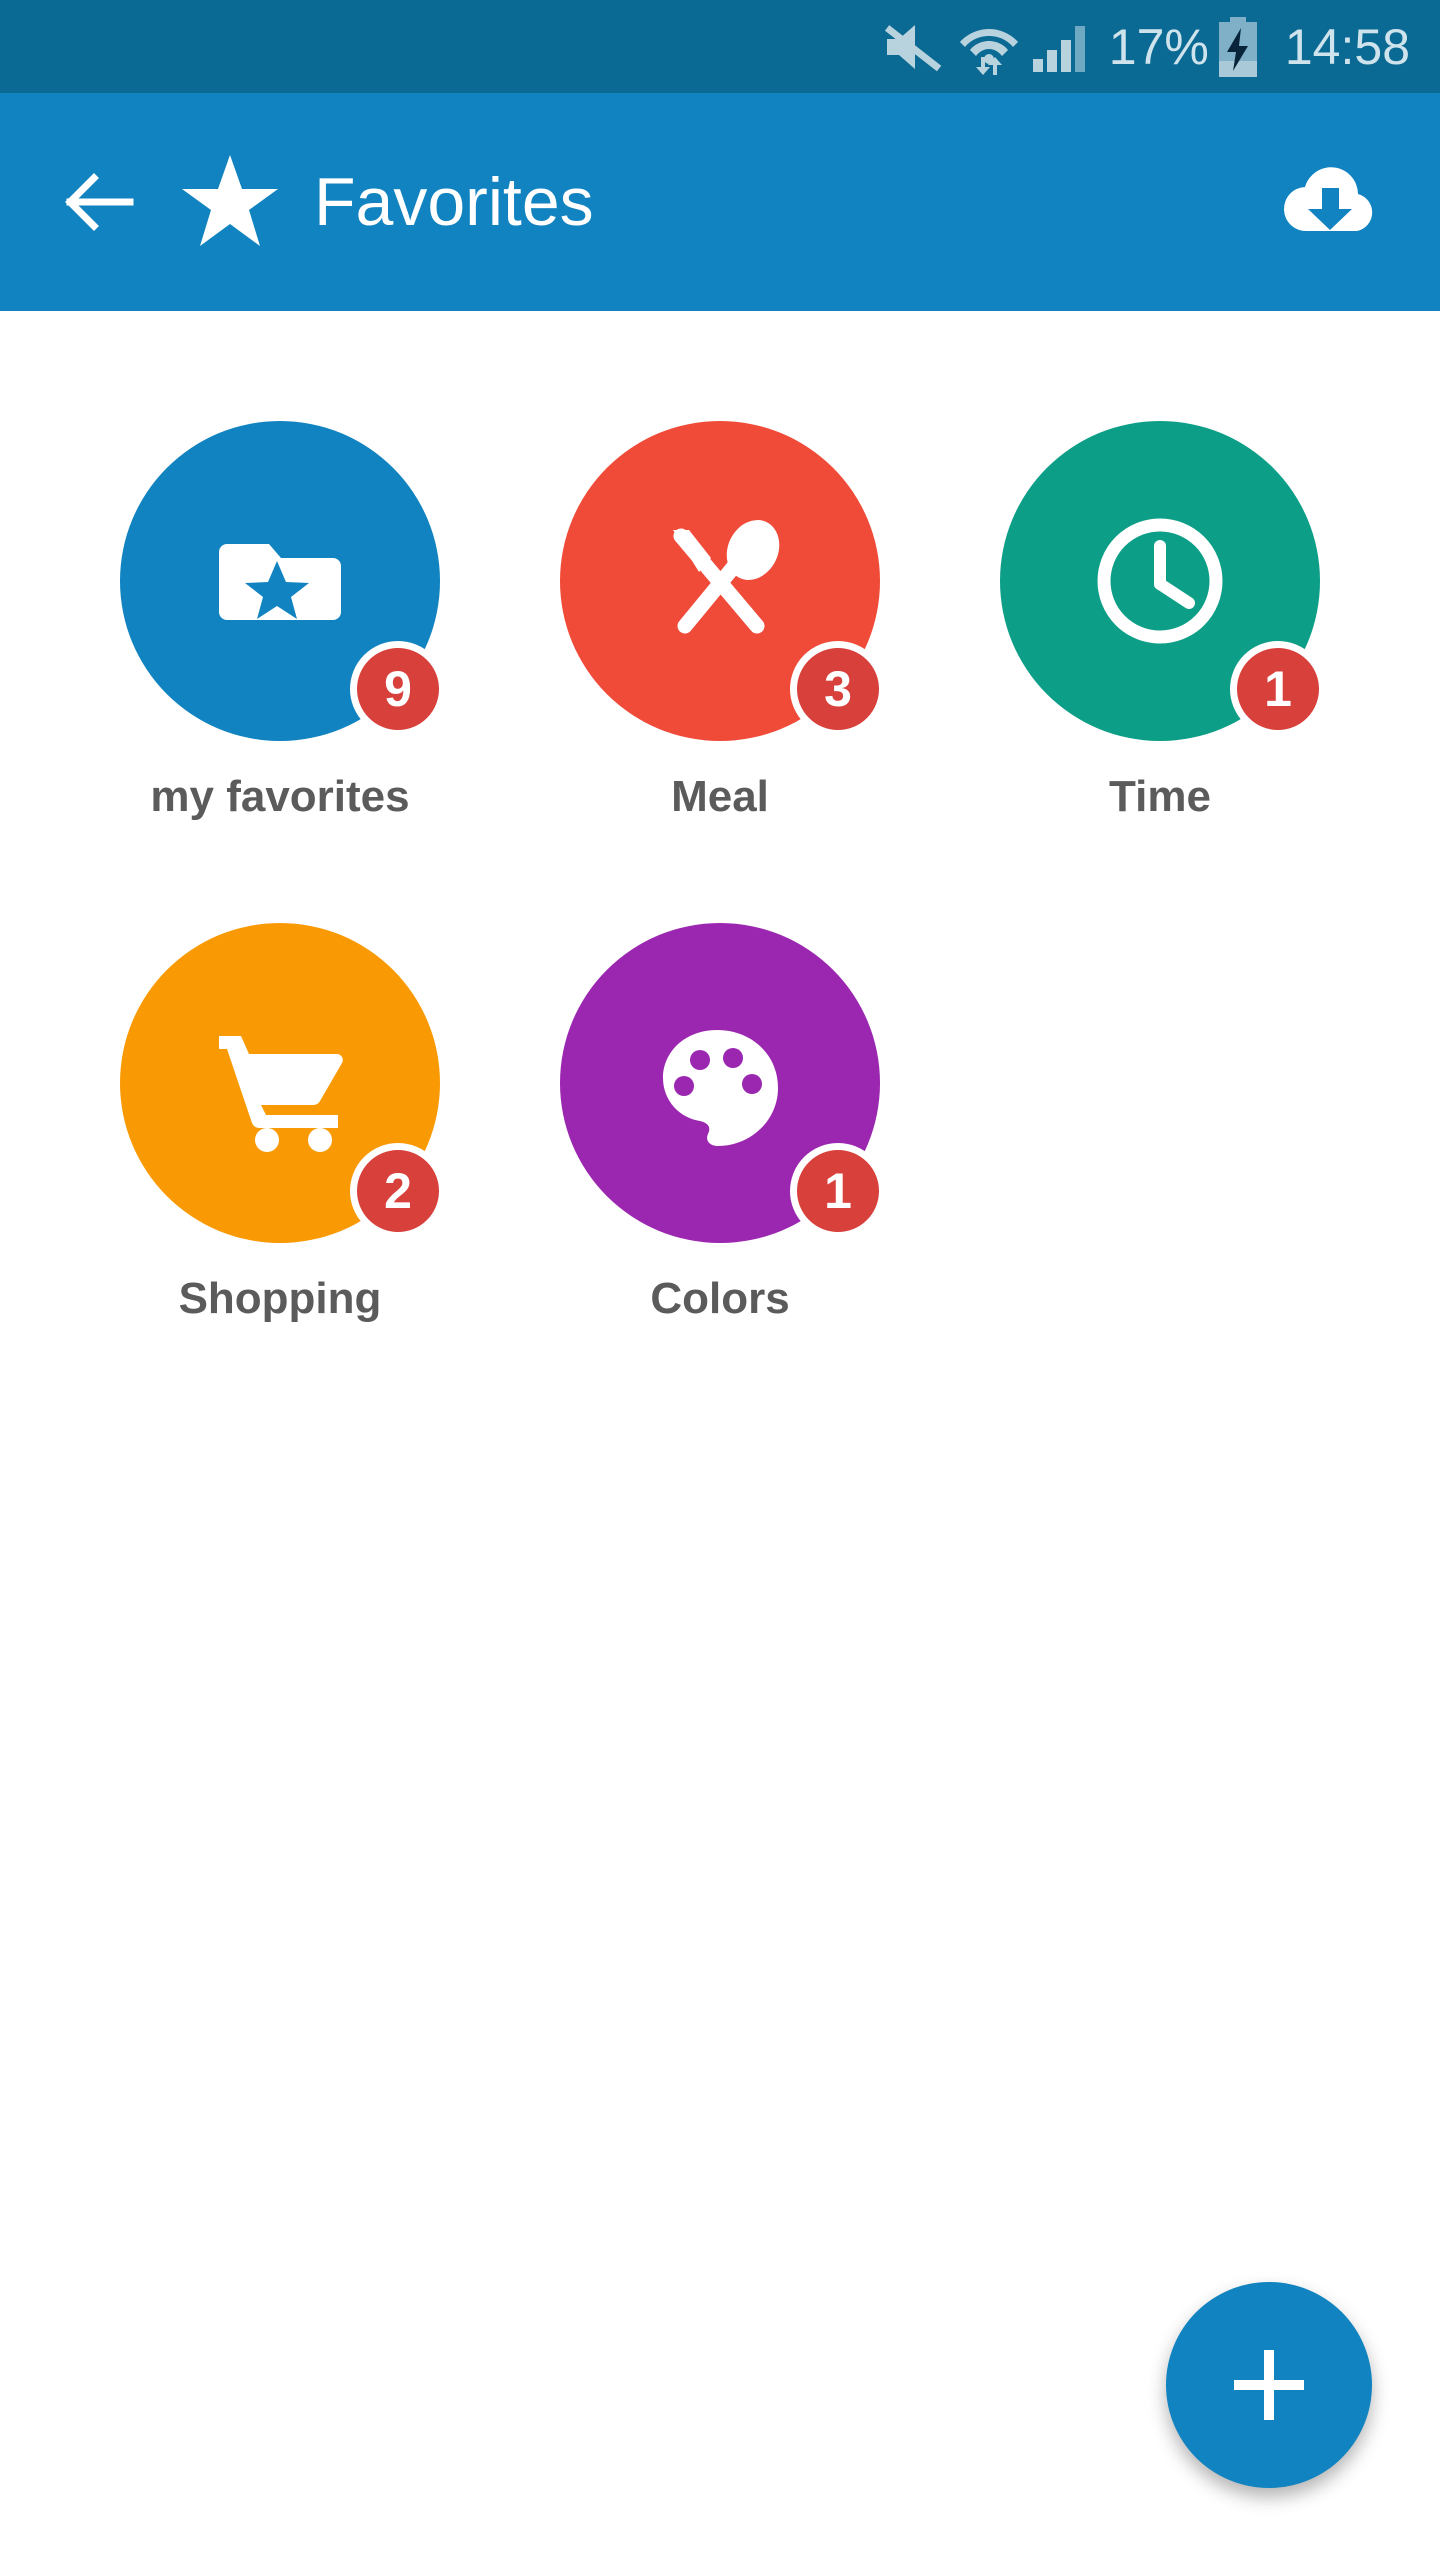  I want to click on cloud-download-icon, so click(1330, 202).